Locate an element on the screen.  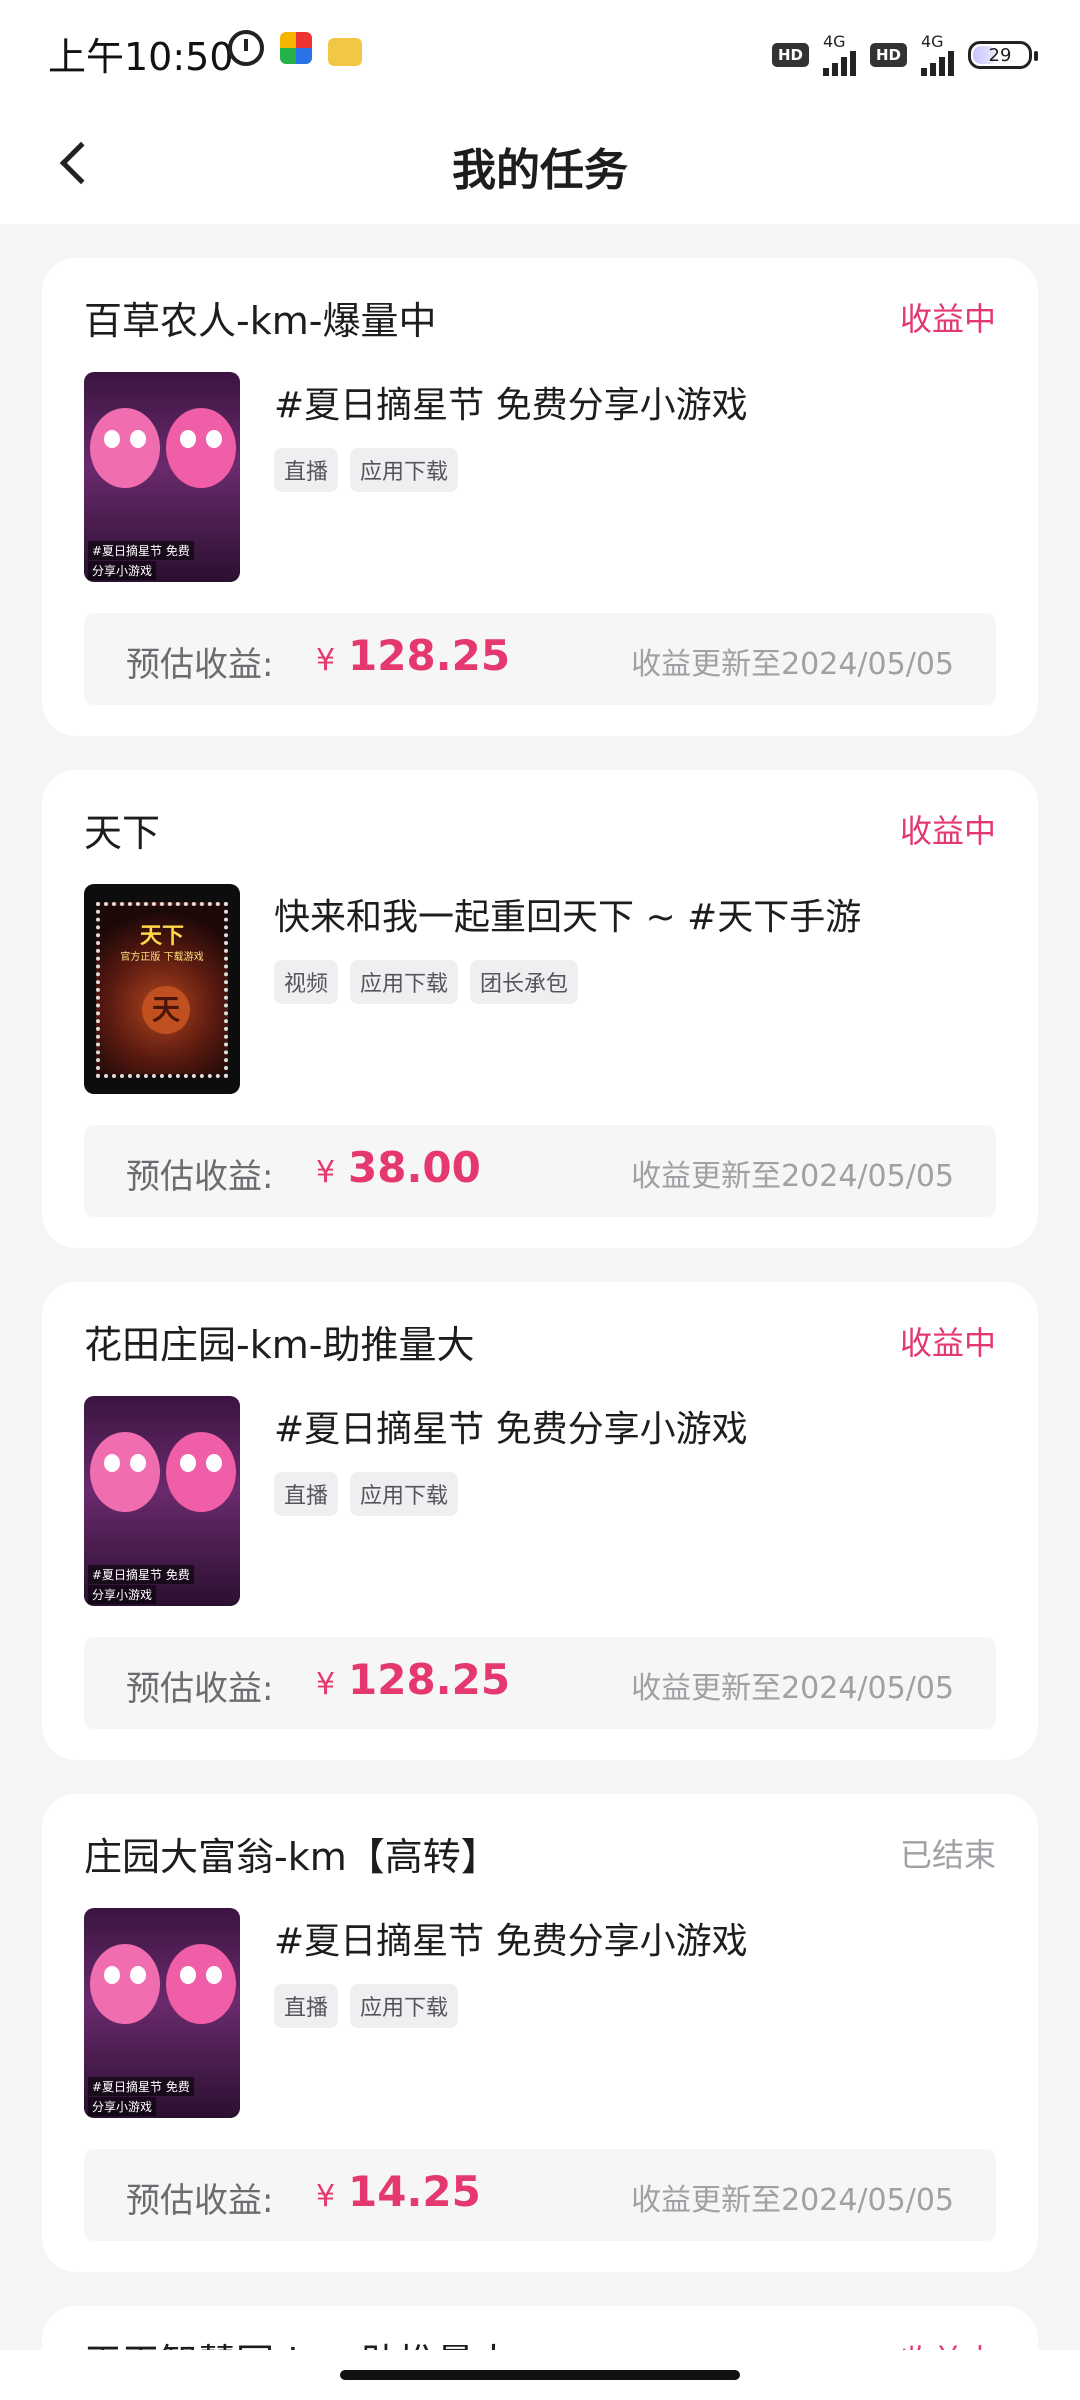
task-thumbnail: 天下 官方正版 下载游戏 天 is located at coordinates (162, 989).